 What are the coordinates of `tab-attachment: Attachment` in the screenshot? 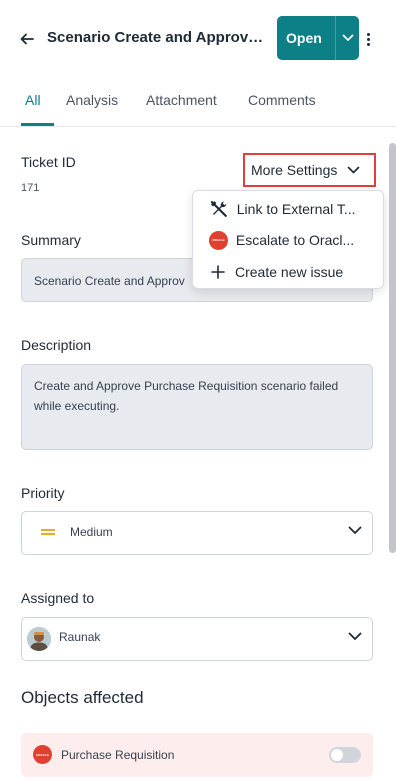 It's located at (181, 100).